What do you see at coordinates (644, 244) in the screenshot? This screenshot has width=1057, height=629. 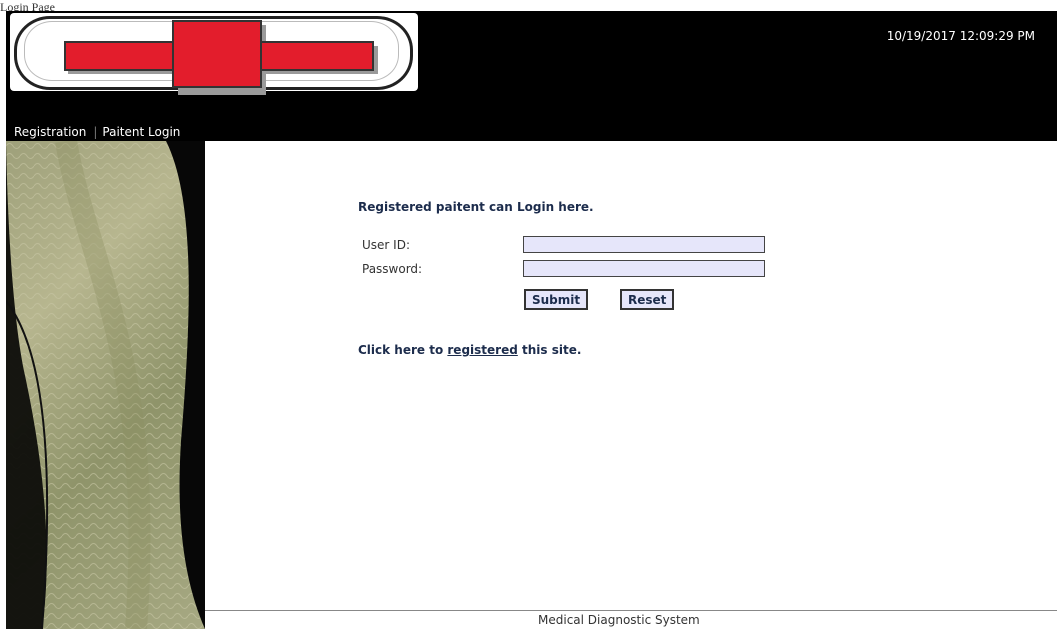 I see `user-id-input` at bounding box center [644, 244].